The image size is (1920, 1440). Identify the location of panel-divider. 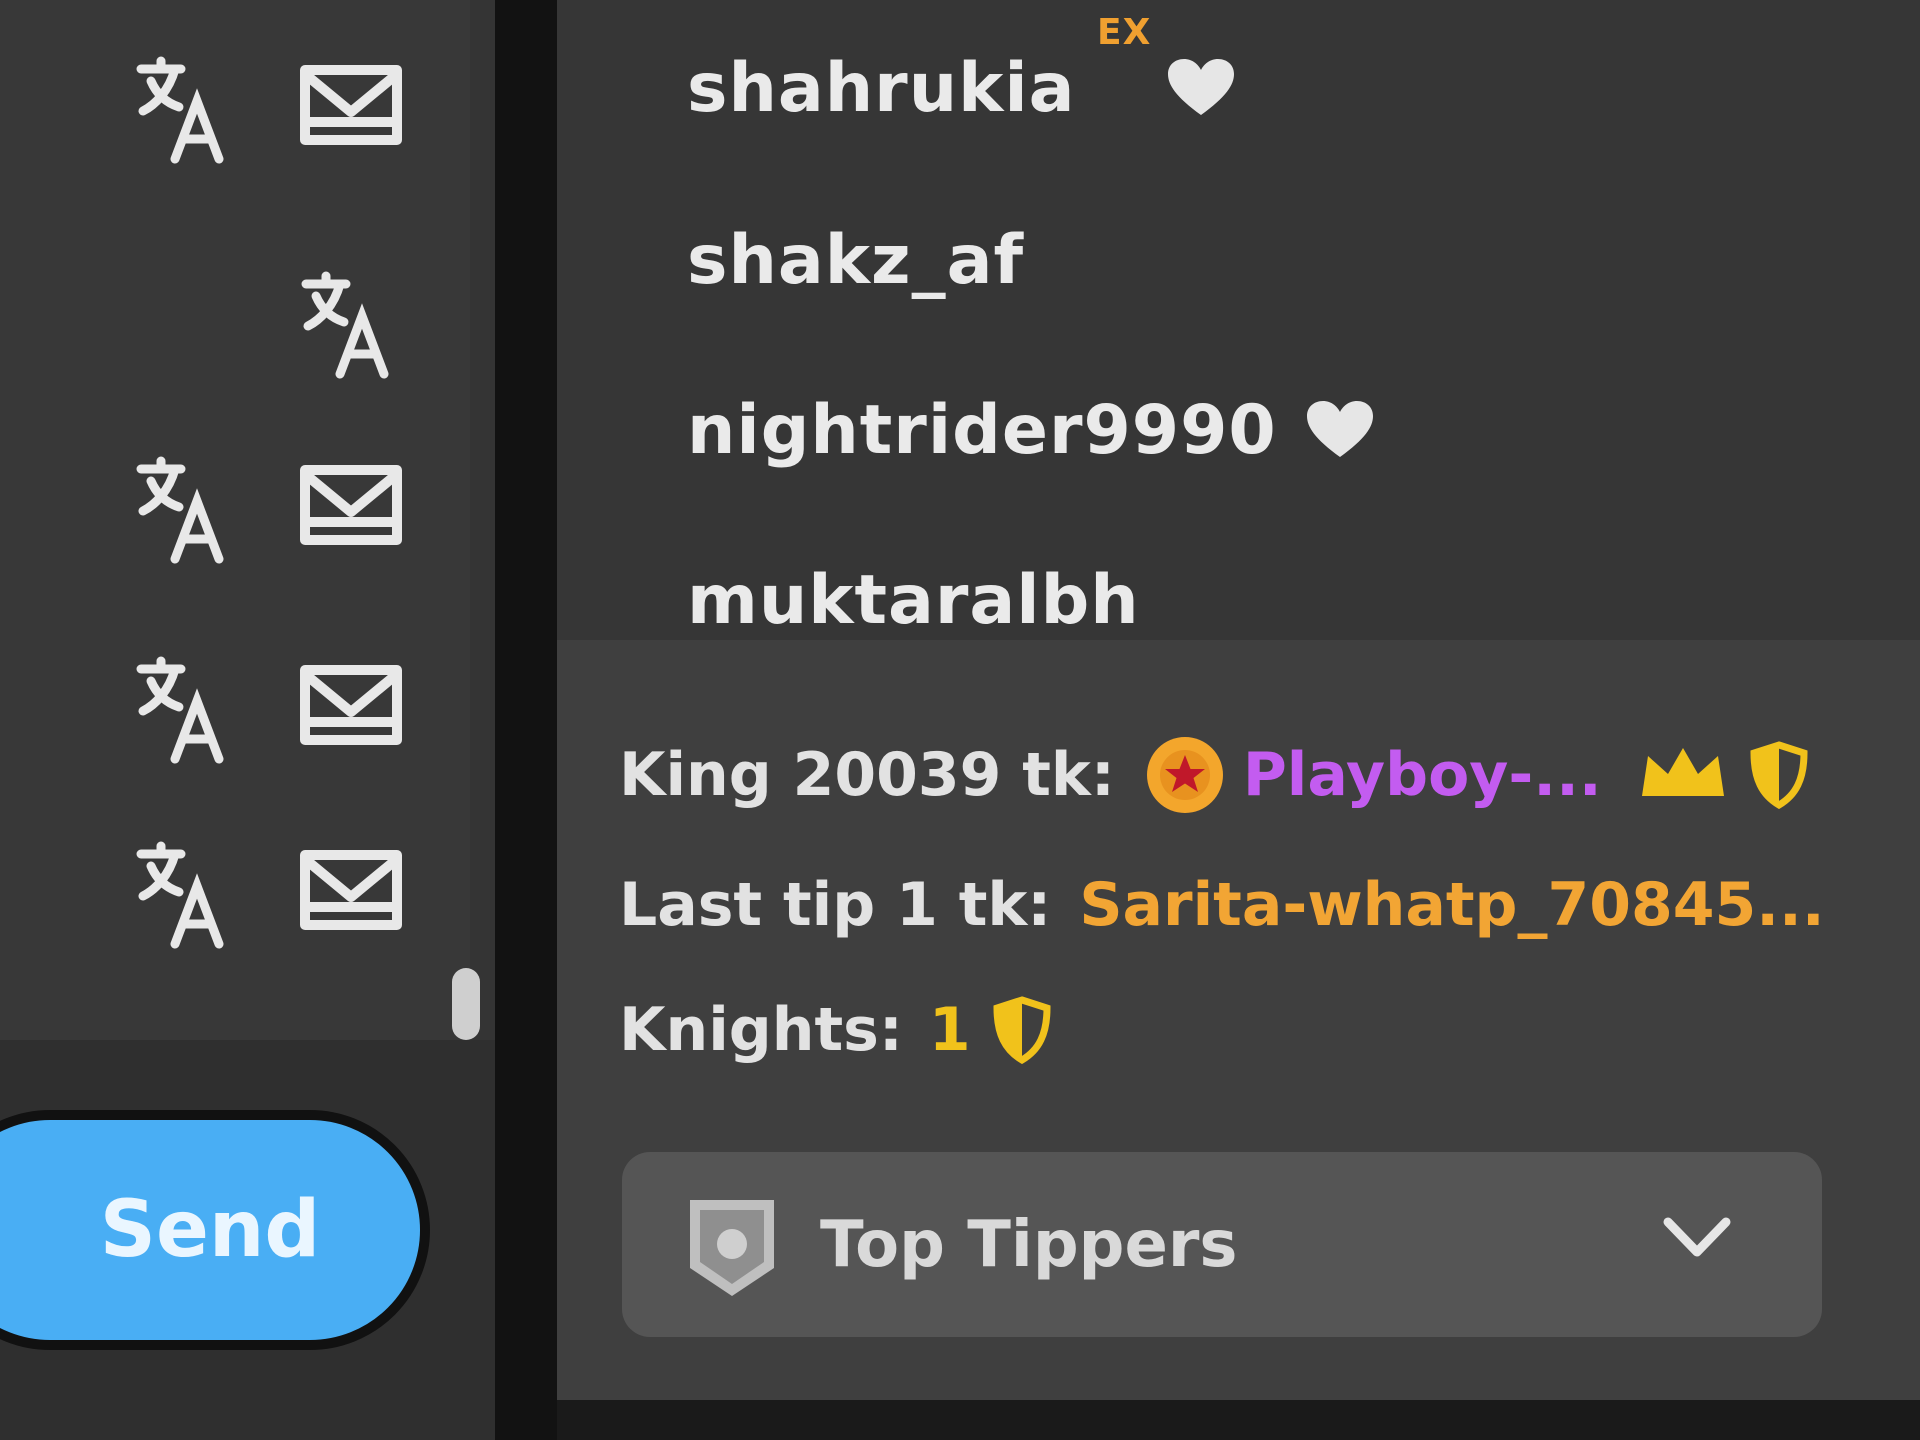
(526, 720).